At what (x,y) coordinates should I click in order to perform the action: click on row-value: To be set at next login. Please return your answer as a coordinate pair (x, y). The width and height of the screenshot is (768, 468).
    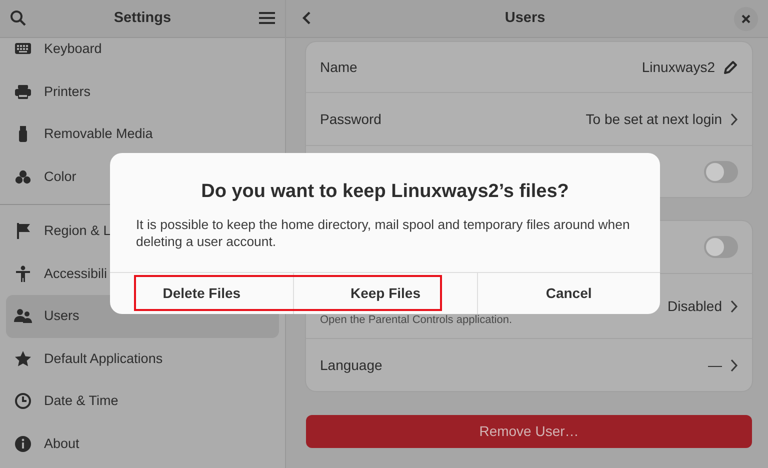
    Looking at the image, I should click on (654, 119).